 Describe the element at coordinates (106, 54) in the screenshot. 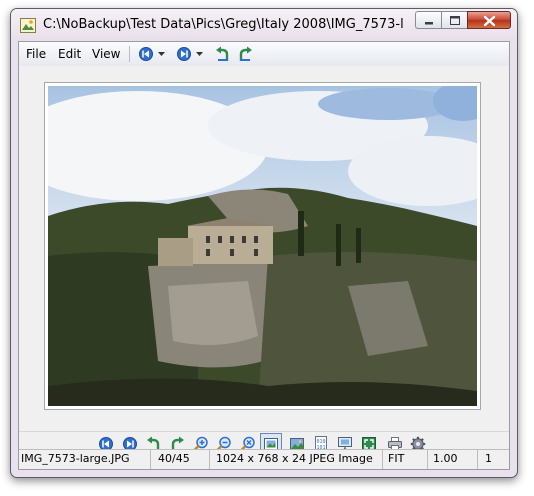

I see `menu-view: View` at that location.